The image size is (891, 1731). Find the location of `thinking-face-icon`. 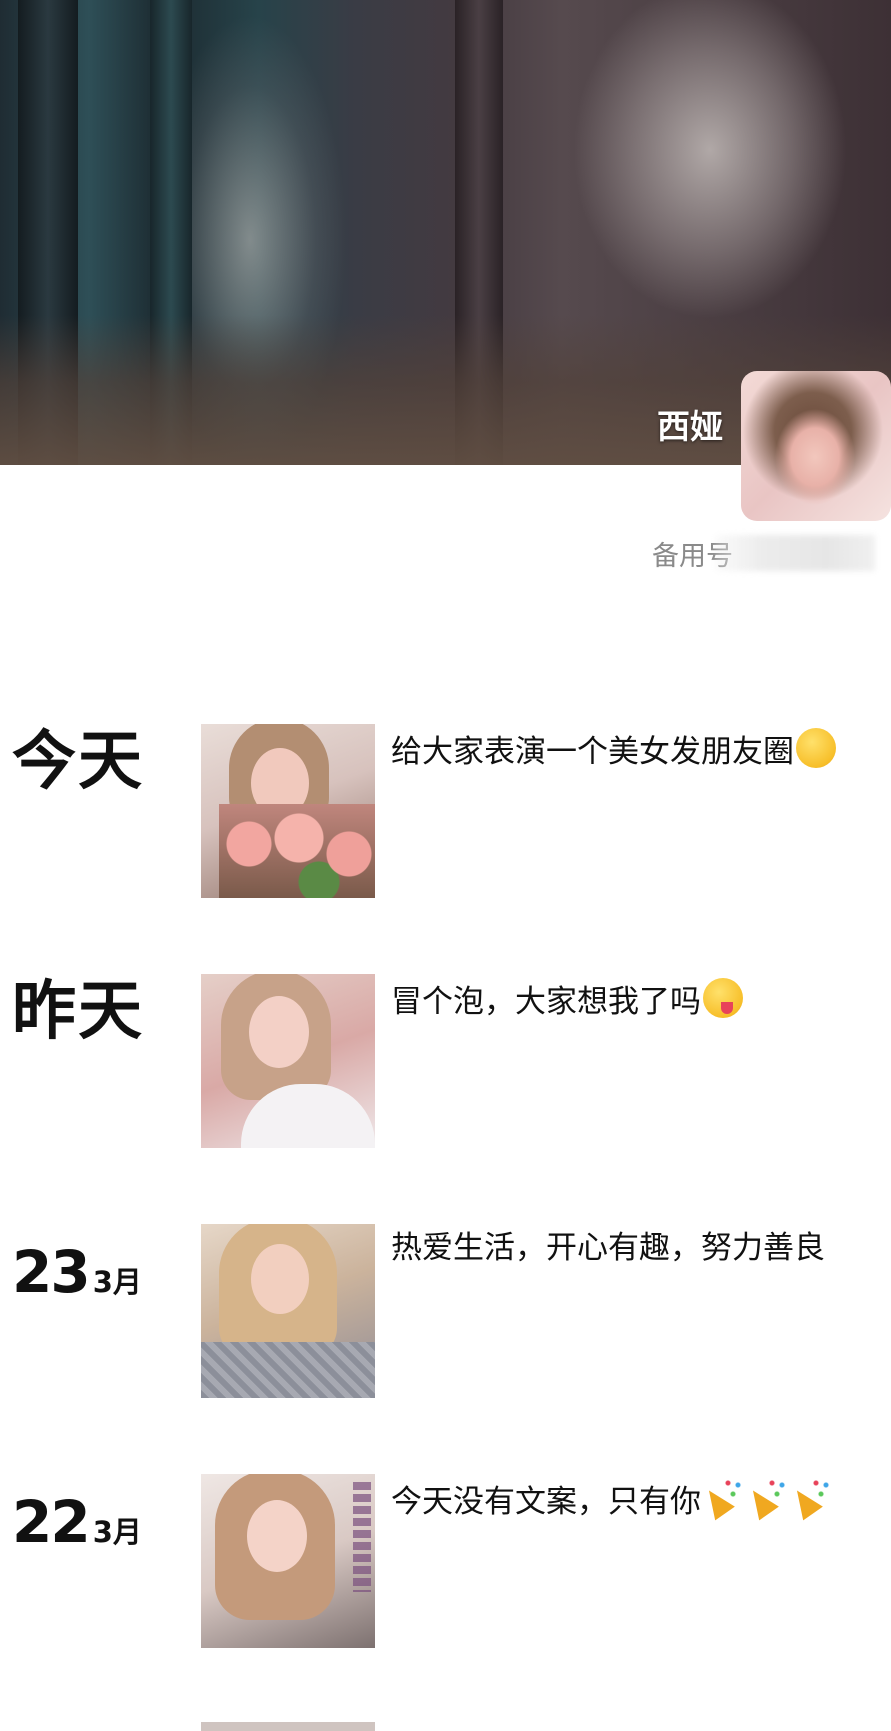

thinking-face-icon is located at coordinates (816, 748).